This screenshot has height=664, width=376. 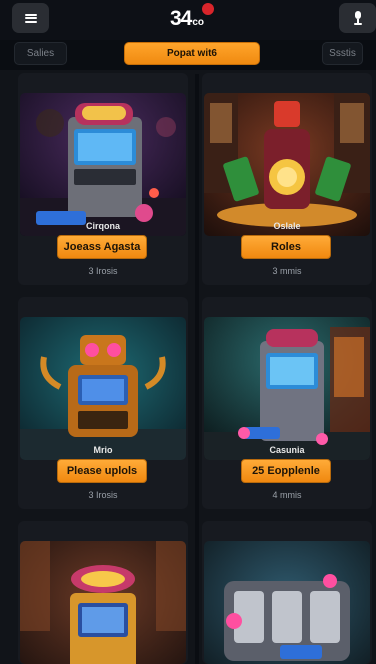 I want to click on tab-left: Salies, so click(x=40, y=53).